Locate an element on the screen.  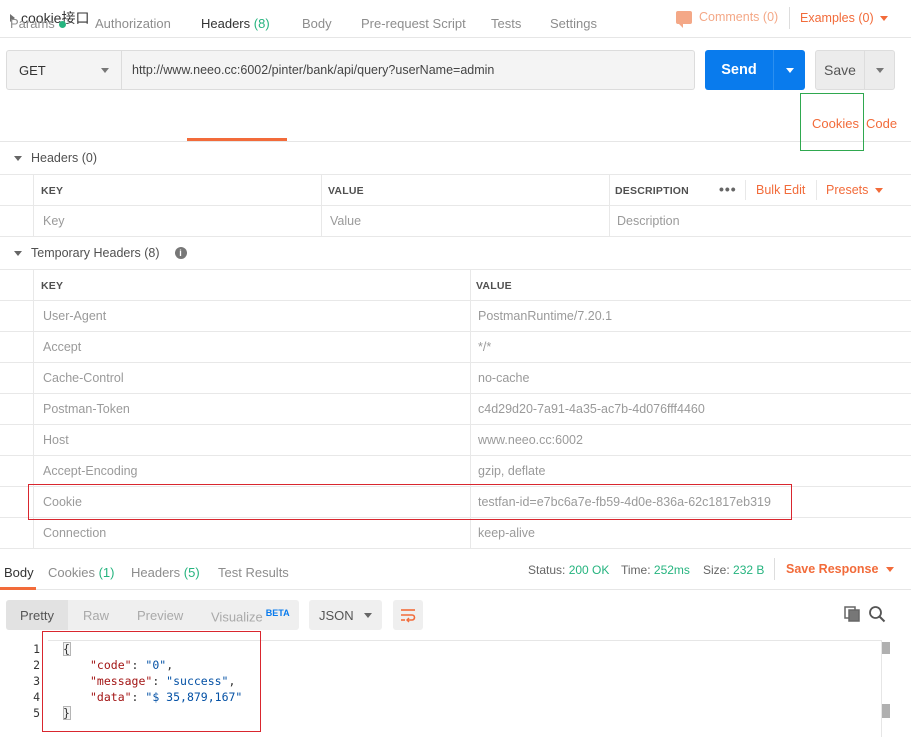
bulk-edit-button: Bulk Edit is located at coordinates (780, 190).